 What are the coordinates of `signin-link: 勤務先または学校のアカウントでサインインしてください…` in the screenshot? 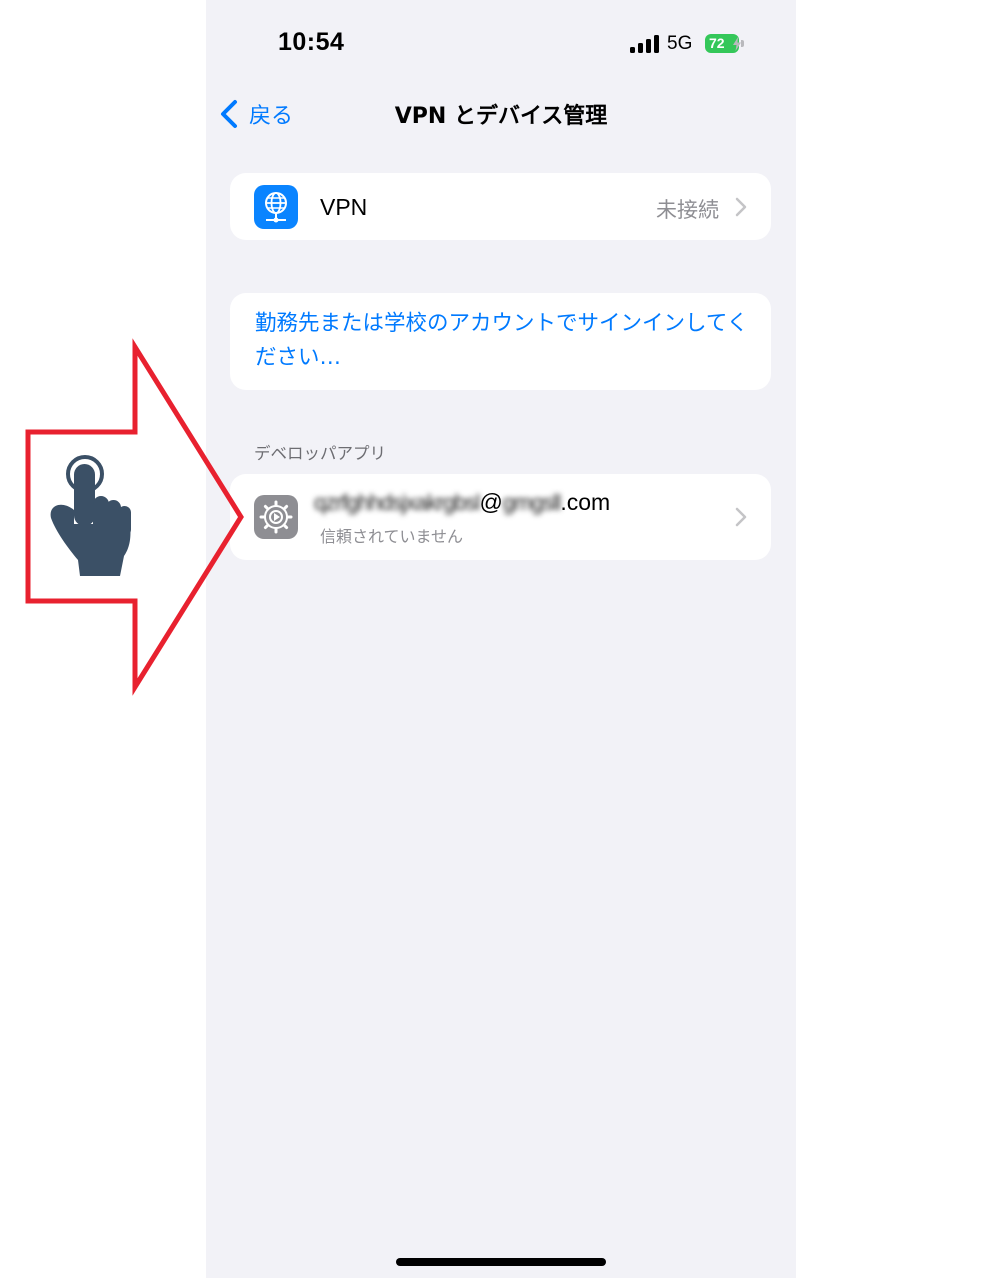 It's located at (502, 341).